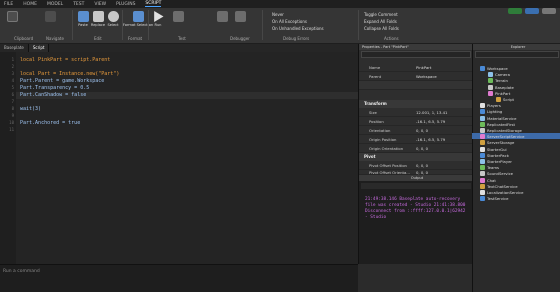  What do you see at coordinates (494, 68) in the screenshot?
I see `explorer-item: Workspace` at bounding box center [494, 68].